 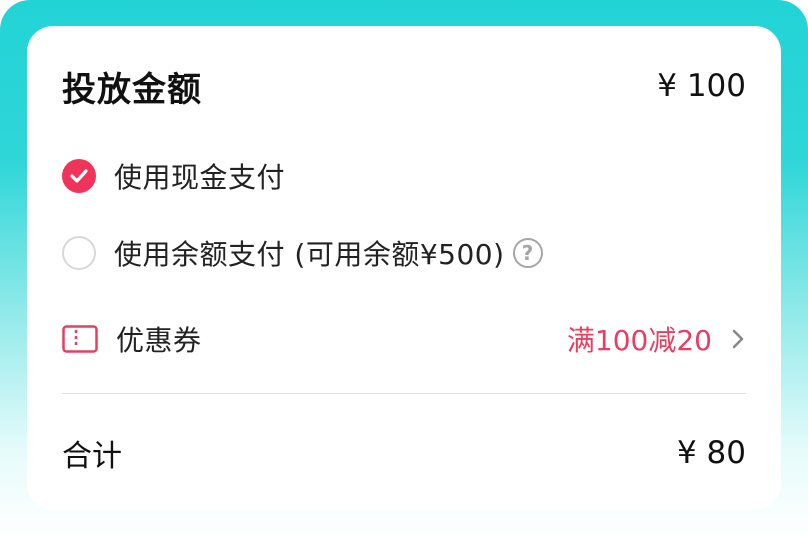 What do you see at coordinates (404, 339) in the screenshot?
I see `coupon-row: 优惠券 满100减20` at bounding box center [404, 339].